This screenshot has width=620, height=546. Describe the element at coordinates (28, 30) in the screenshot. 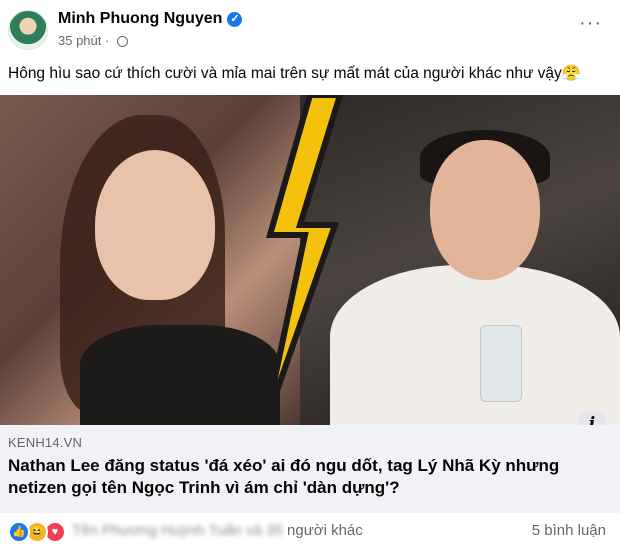

I see `avatar` at that location.